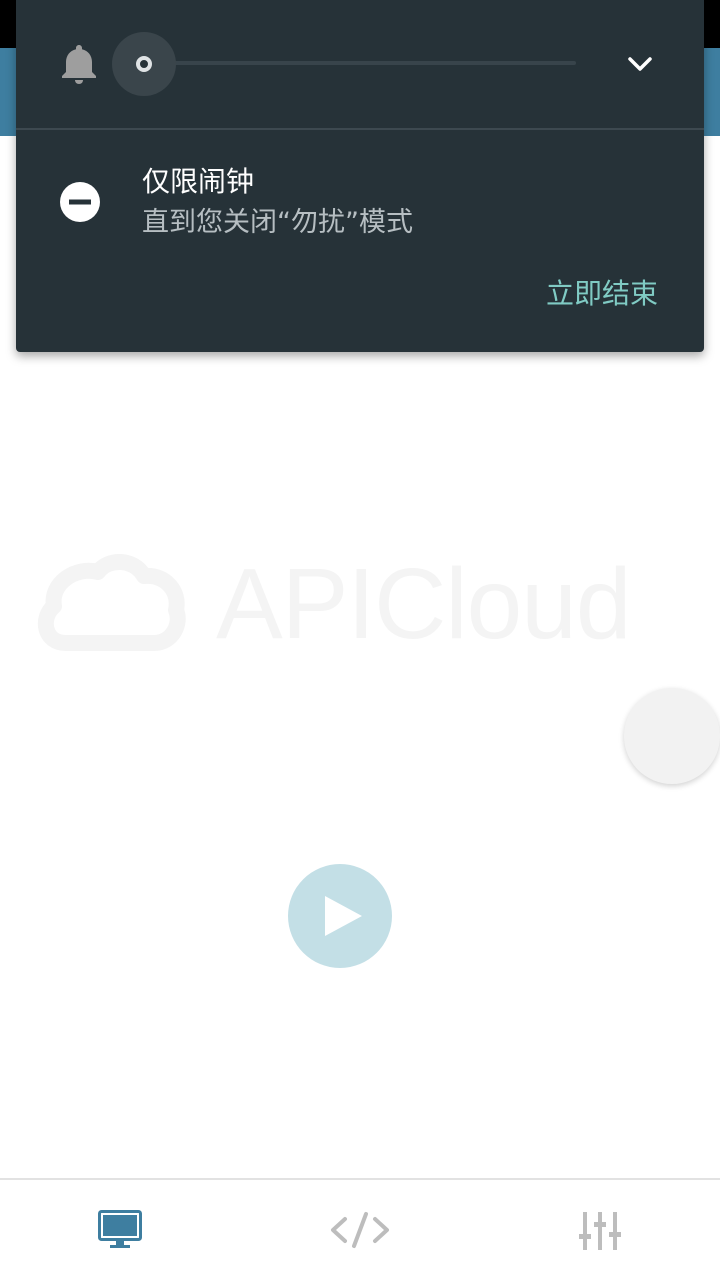  I want to click on watermark-logo: APICloud, so click(336, 608).